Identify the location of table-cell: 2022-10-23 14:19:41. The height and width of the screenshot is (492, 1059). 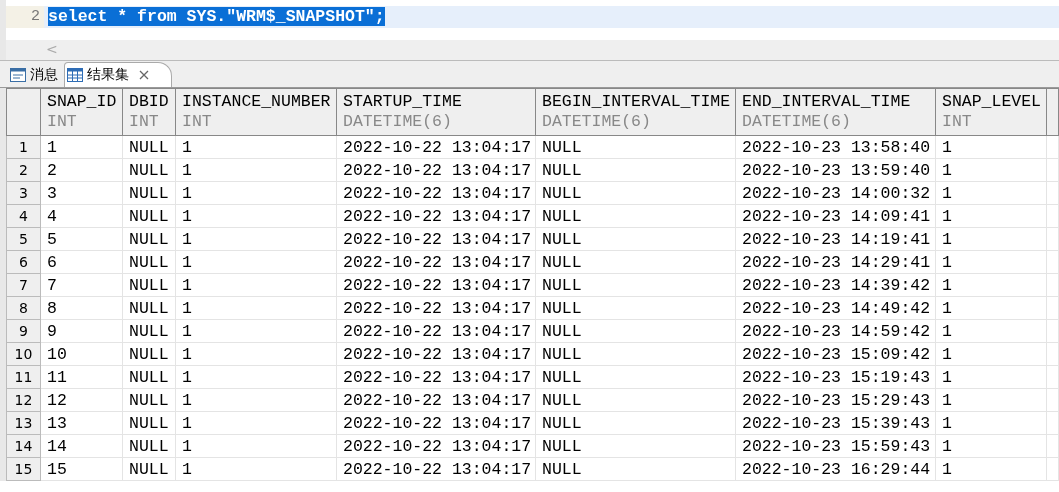
(835, 239).